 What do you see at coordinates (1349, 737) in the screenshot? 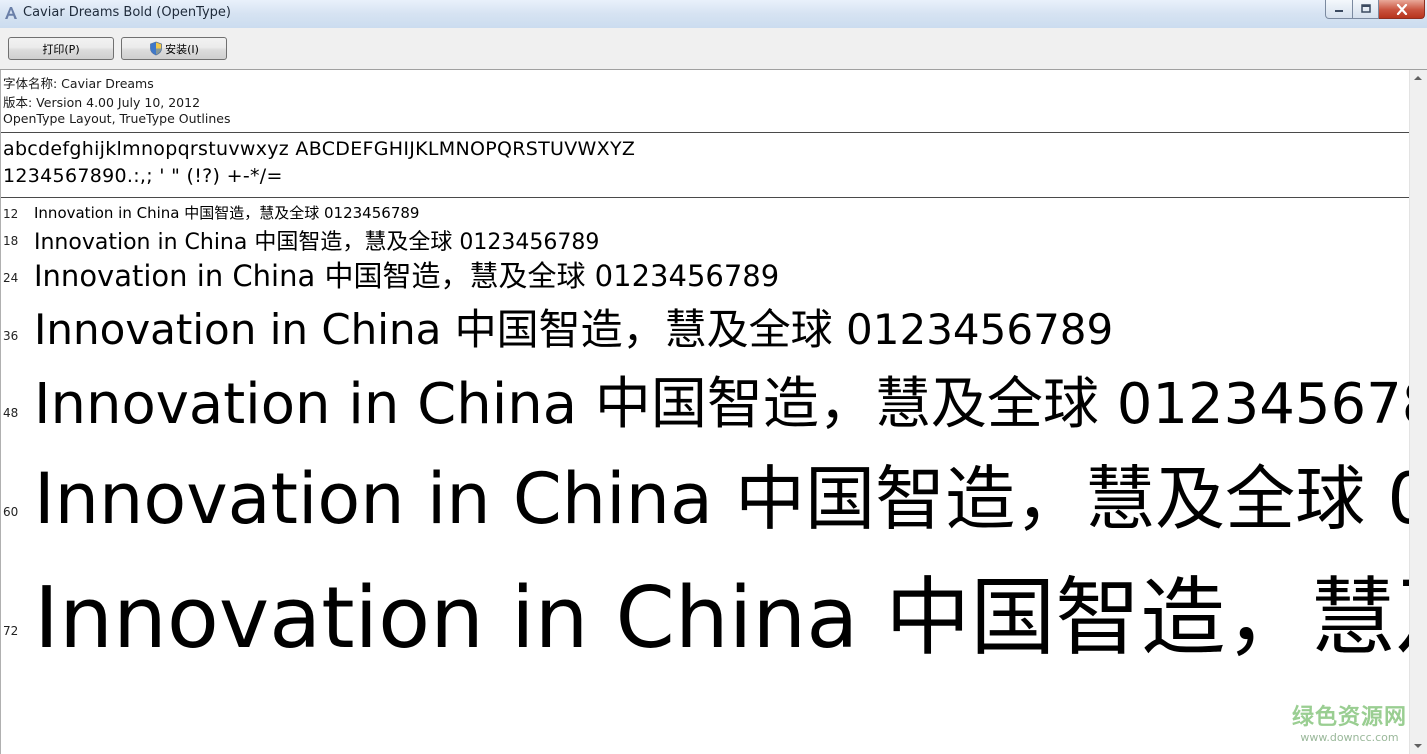
I see `watermark-url: www.downcc.com` at bounding box center [1349, 737].